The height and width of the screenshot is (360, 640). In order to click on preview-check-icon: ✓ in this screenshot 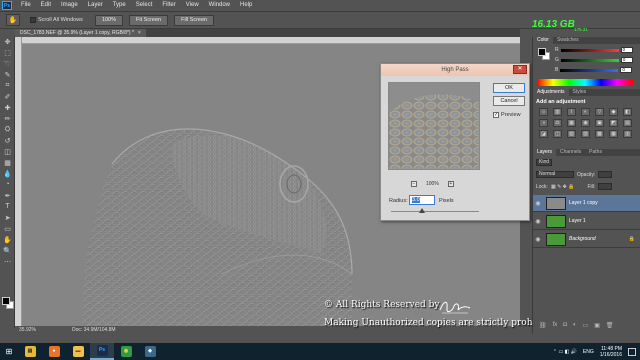, I will do `click(496, 115)`.